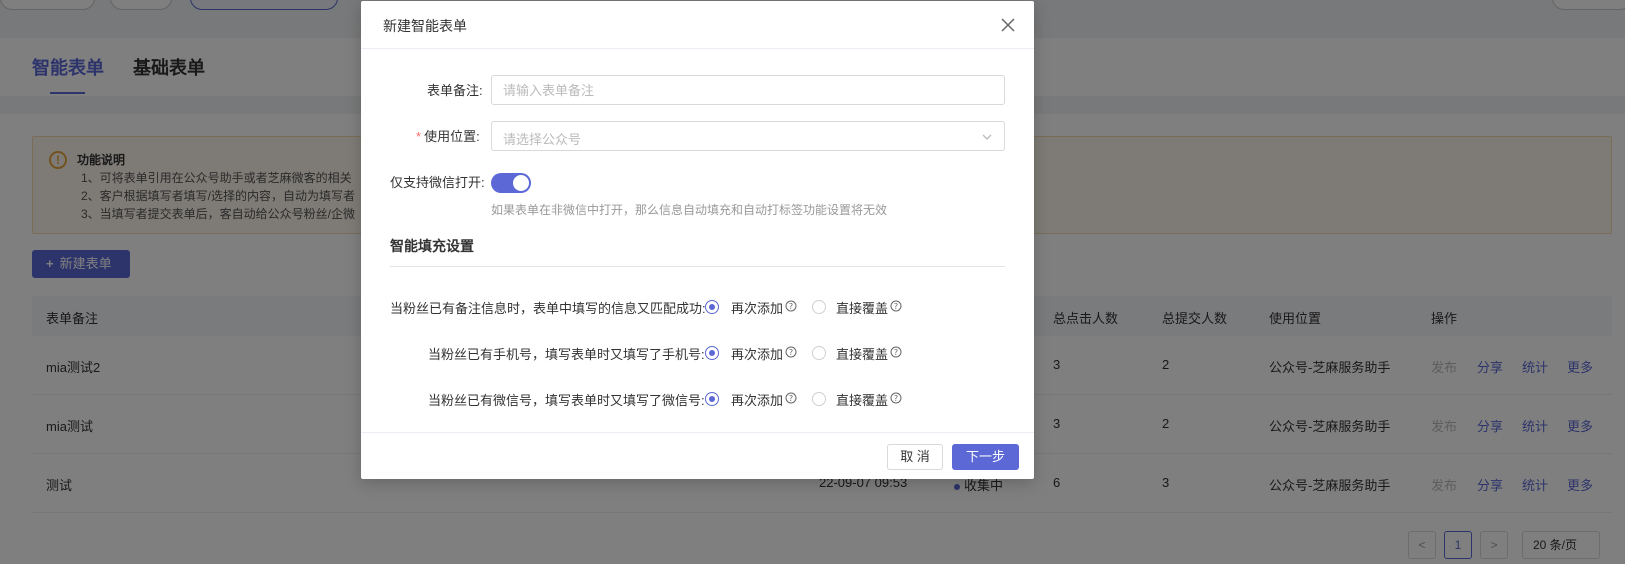 The height and width of the screenshot is (564, 1625). What do you see at coordinates (987, 137) in the screenshot?
I see `chevron-down-icon` at bounding box center [987, 137].